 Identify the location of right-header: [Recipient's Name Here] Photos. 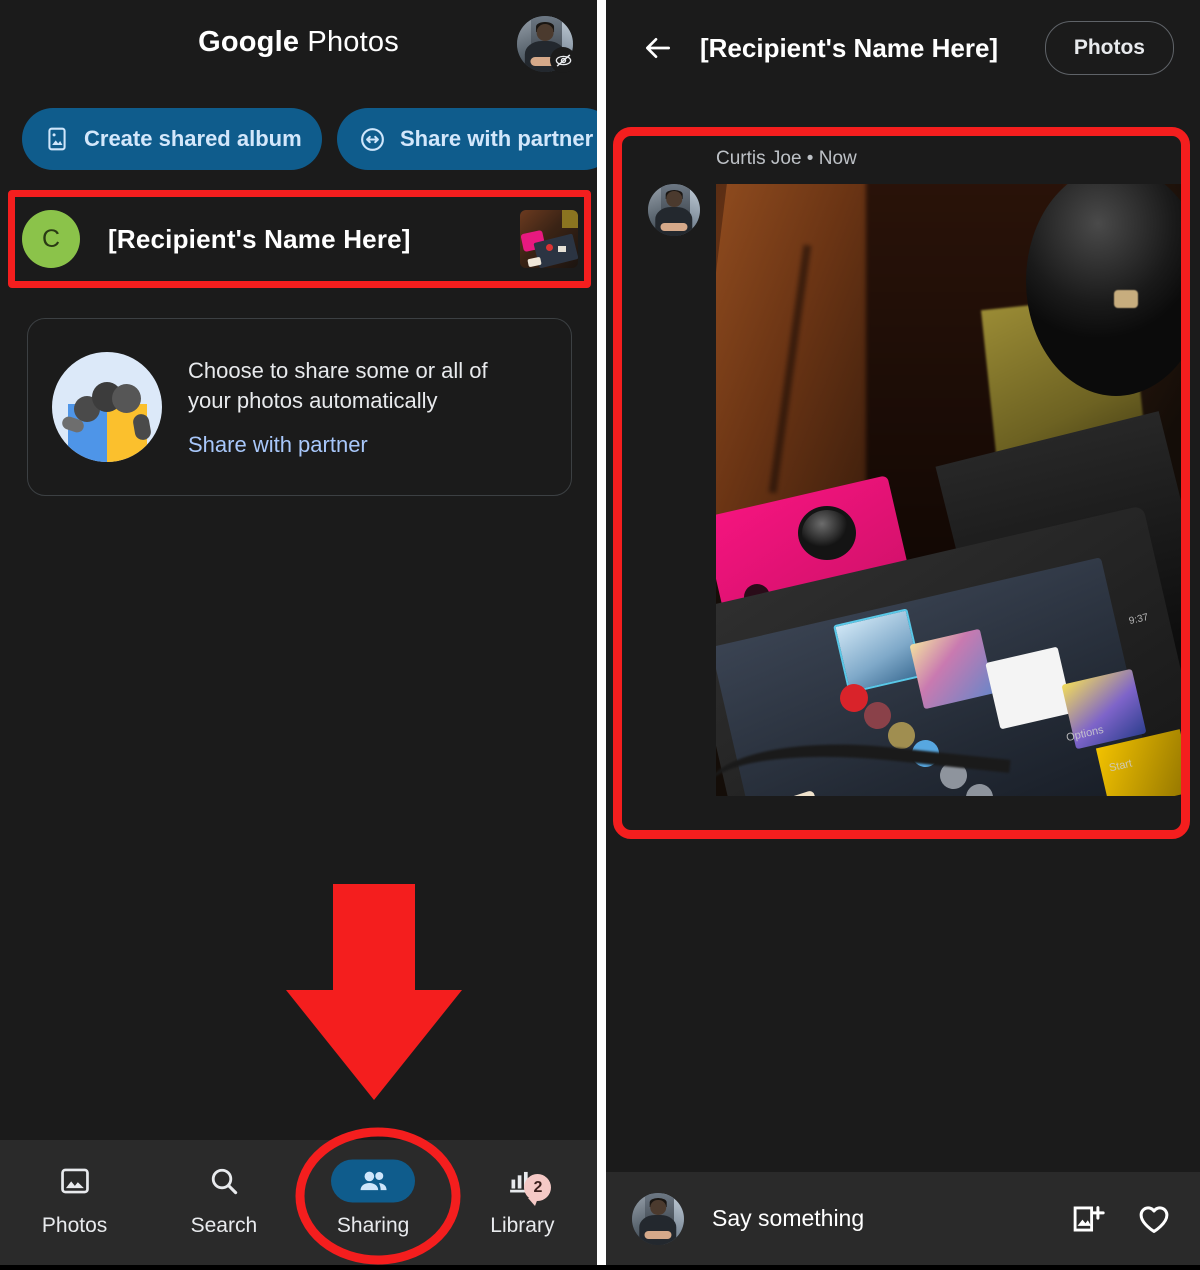
(903, 48).